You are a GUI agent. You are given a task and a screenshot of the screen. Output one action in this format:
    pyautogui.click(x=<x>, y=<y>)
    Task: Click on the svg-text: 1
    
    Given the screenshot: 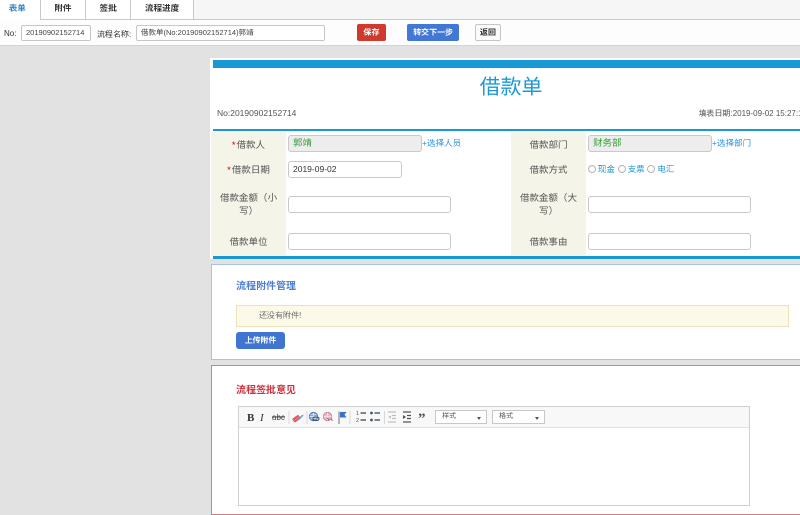 What is the action you would take?
    pyautogui.click(x=357, y=414)
    